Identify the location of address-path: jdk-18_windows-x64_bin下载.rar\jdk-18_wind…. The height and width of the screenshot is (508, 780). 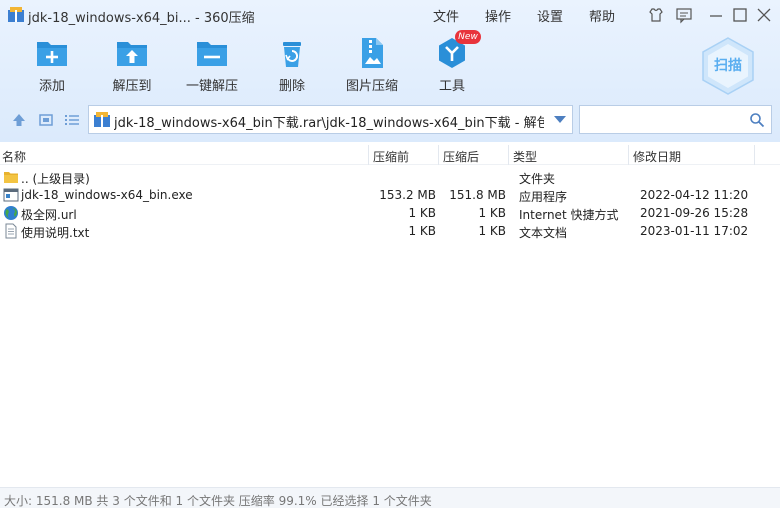
(329, 123).